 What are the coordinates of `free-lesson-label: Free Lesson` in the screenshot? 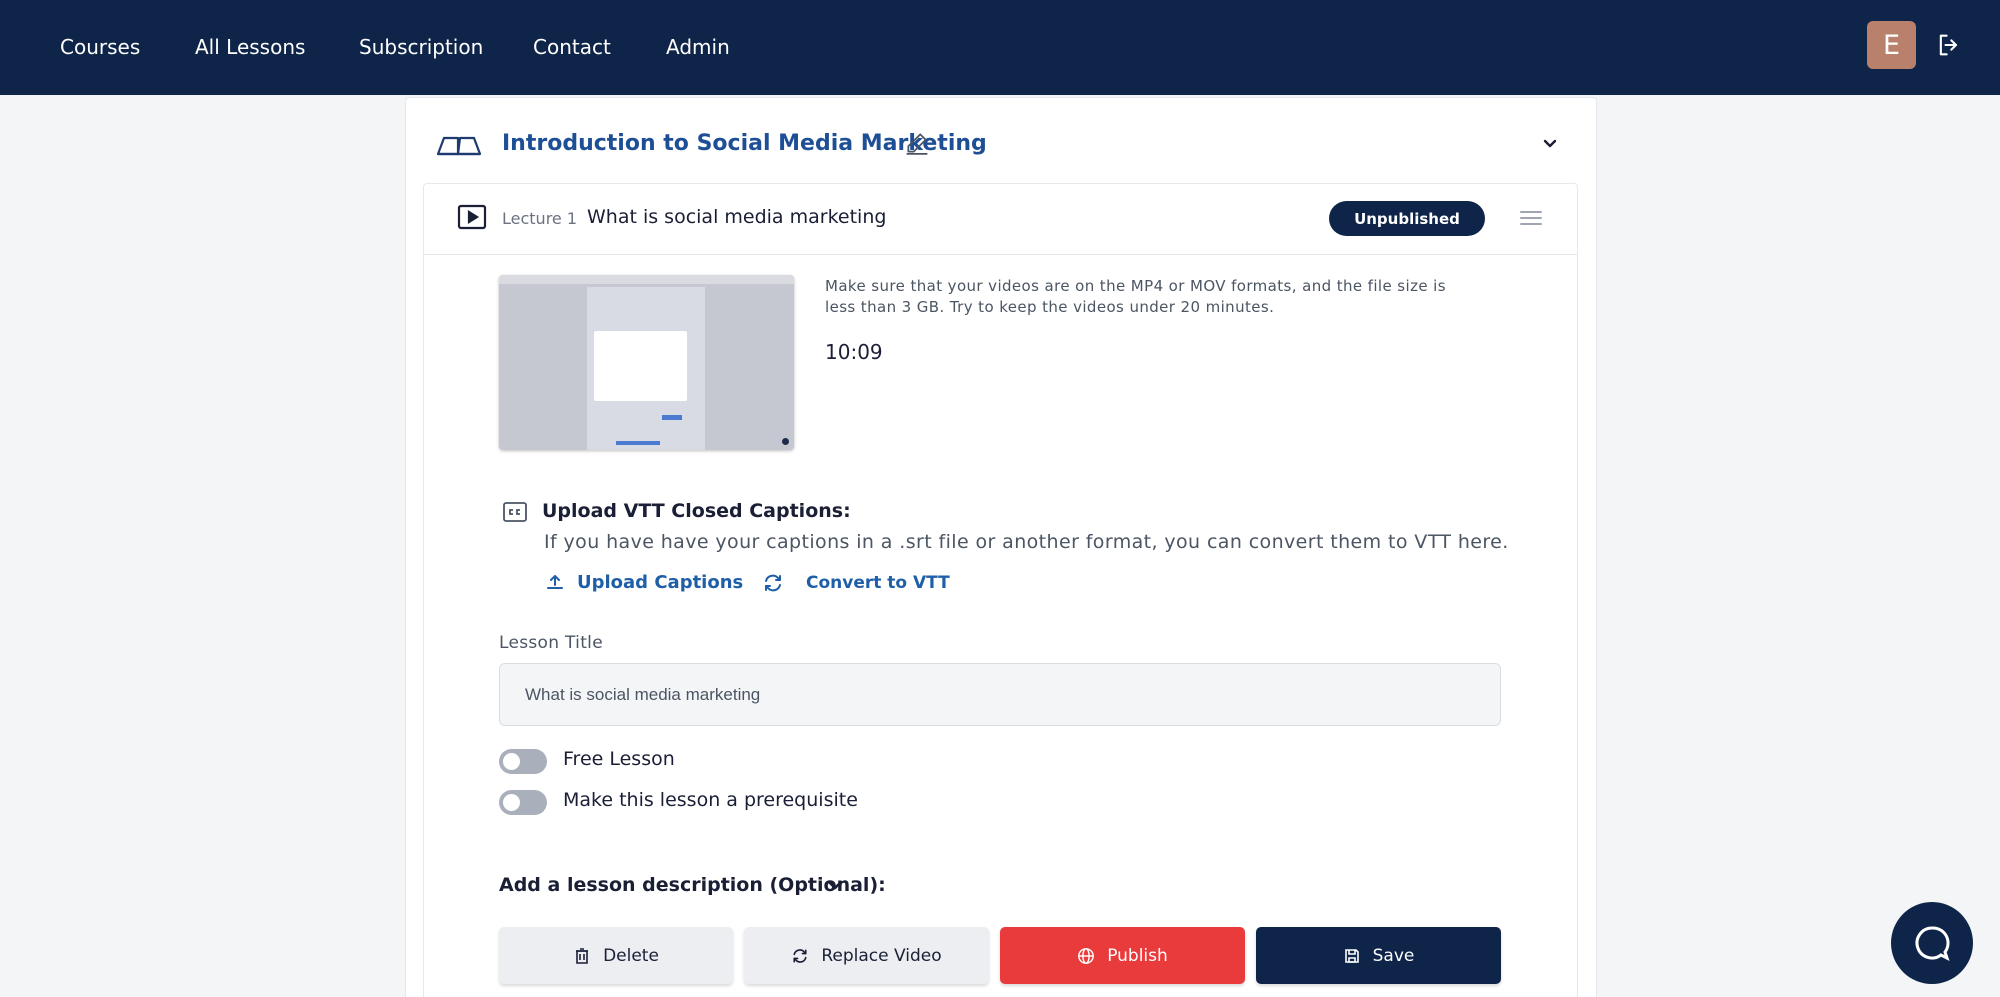 It's located at (619, 759).